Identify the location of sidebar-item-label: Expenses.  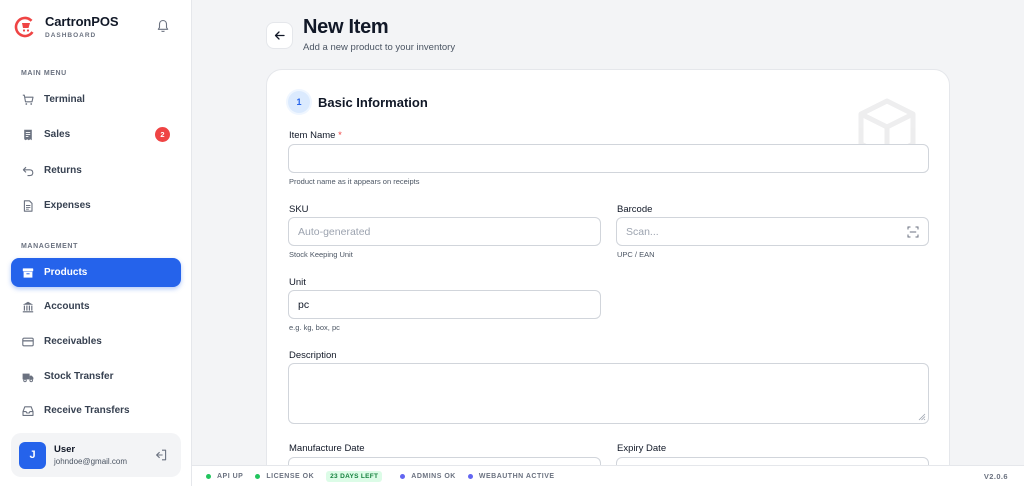
(67, 205).